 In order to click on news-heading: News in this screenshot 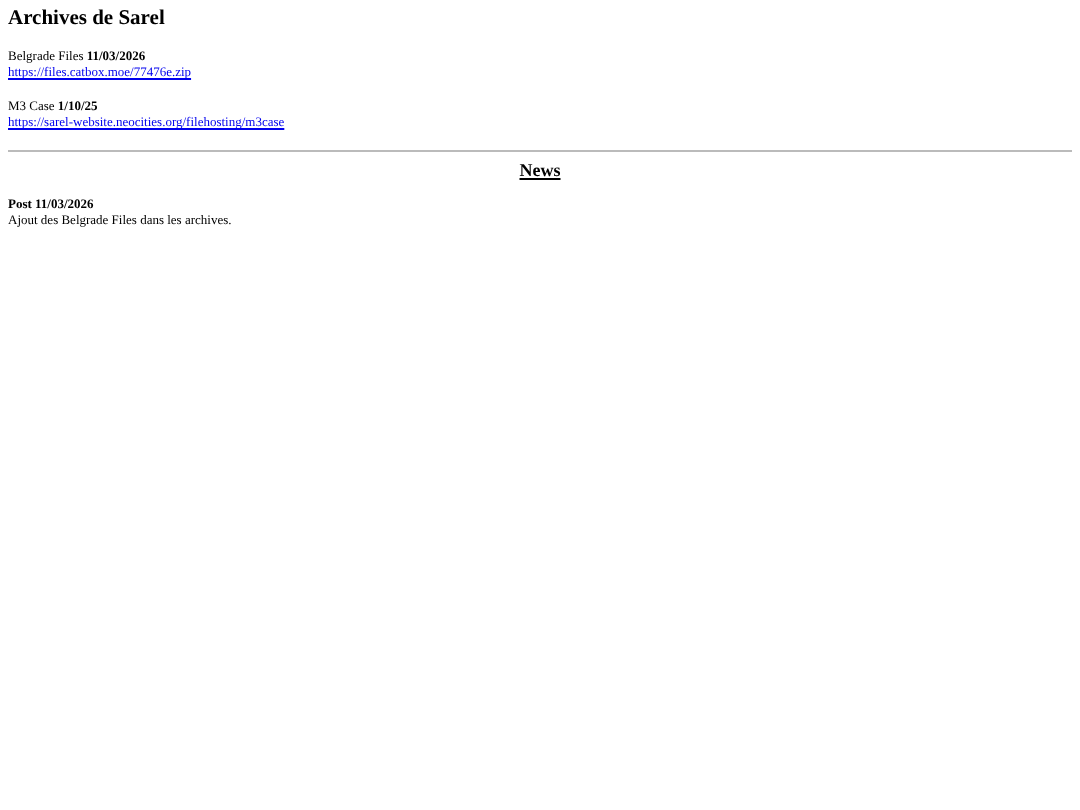, I will do `click(540, 170)`.